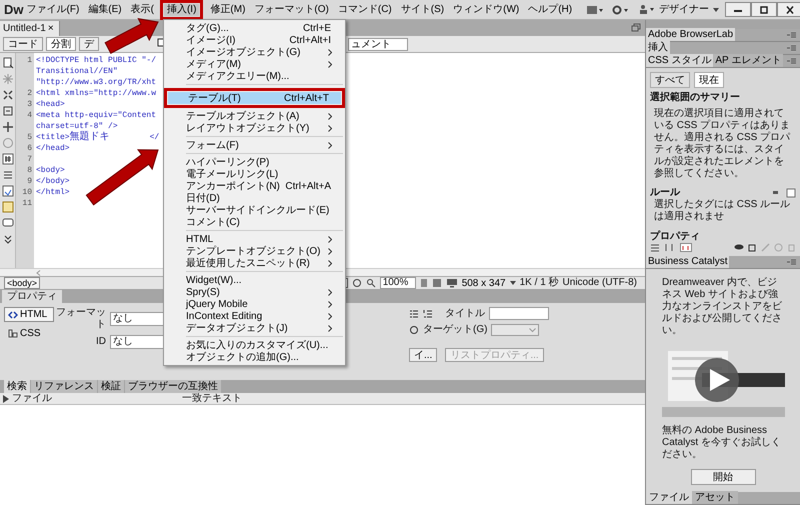 The image size is (800, 505). Describe the element at coordinates (465, 314) in the screenshot. I see `field-label: タイトル` at that location.